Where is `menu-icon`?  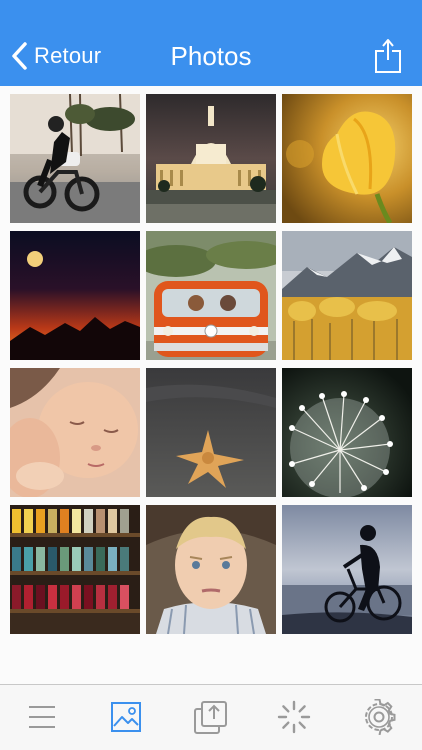
menu-icon is located at coordinates (42, 717).